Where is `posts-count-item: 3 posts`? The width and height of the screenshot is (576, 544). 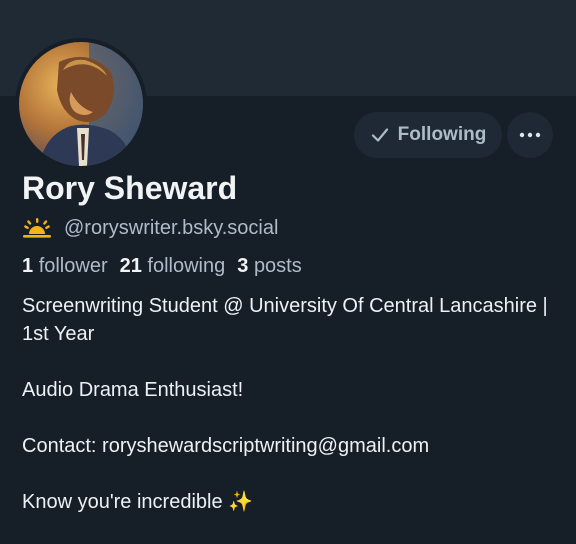
posts-count-item: 3 posts is located at coordinates (269, 266).